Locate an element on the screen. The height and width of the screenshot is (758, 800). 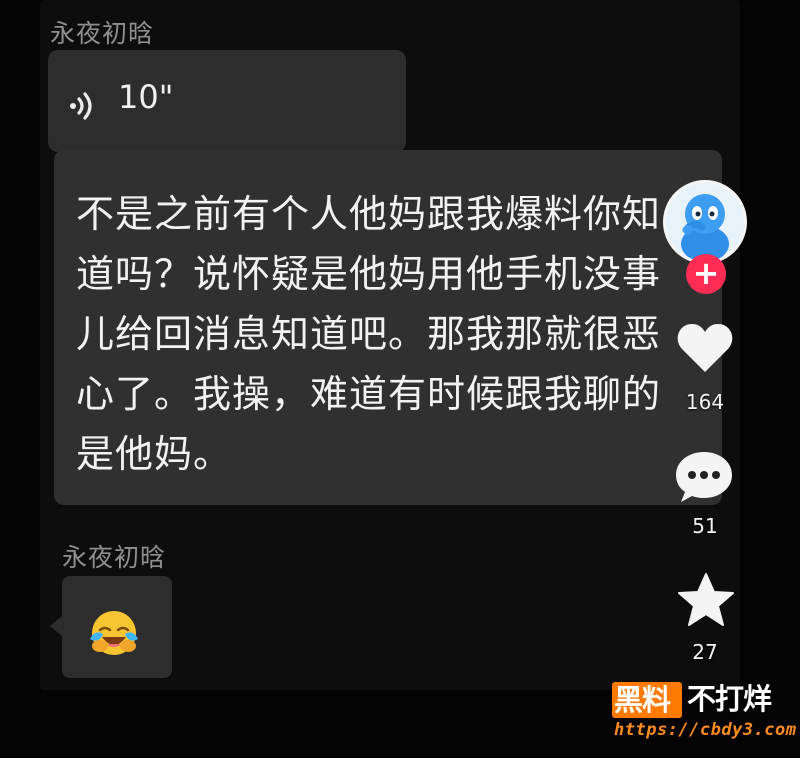
voice-message-bubble: 10" is located at coordinates (227, 101).